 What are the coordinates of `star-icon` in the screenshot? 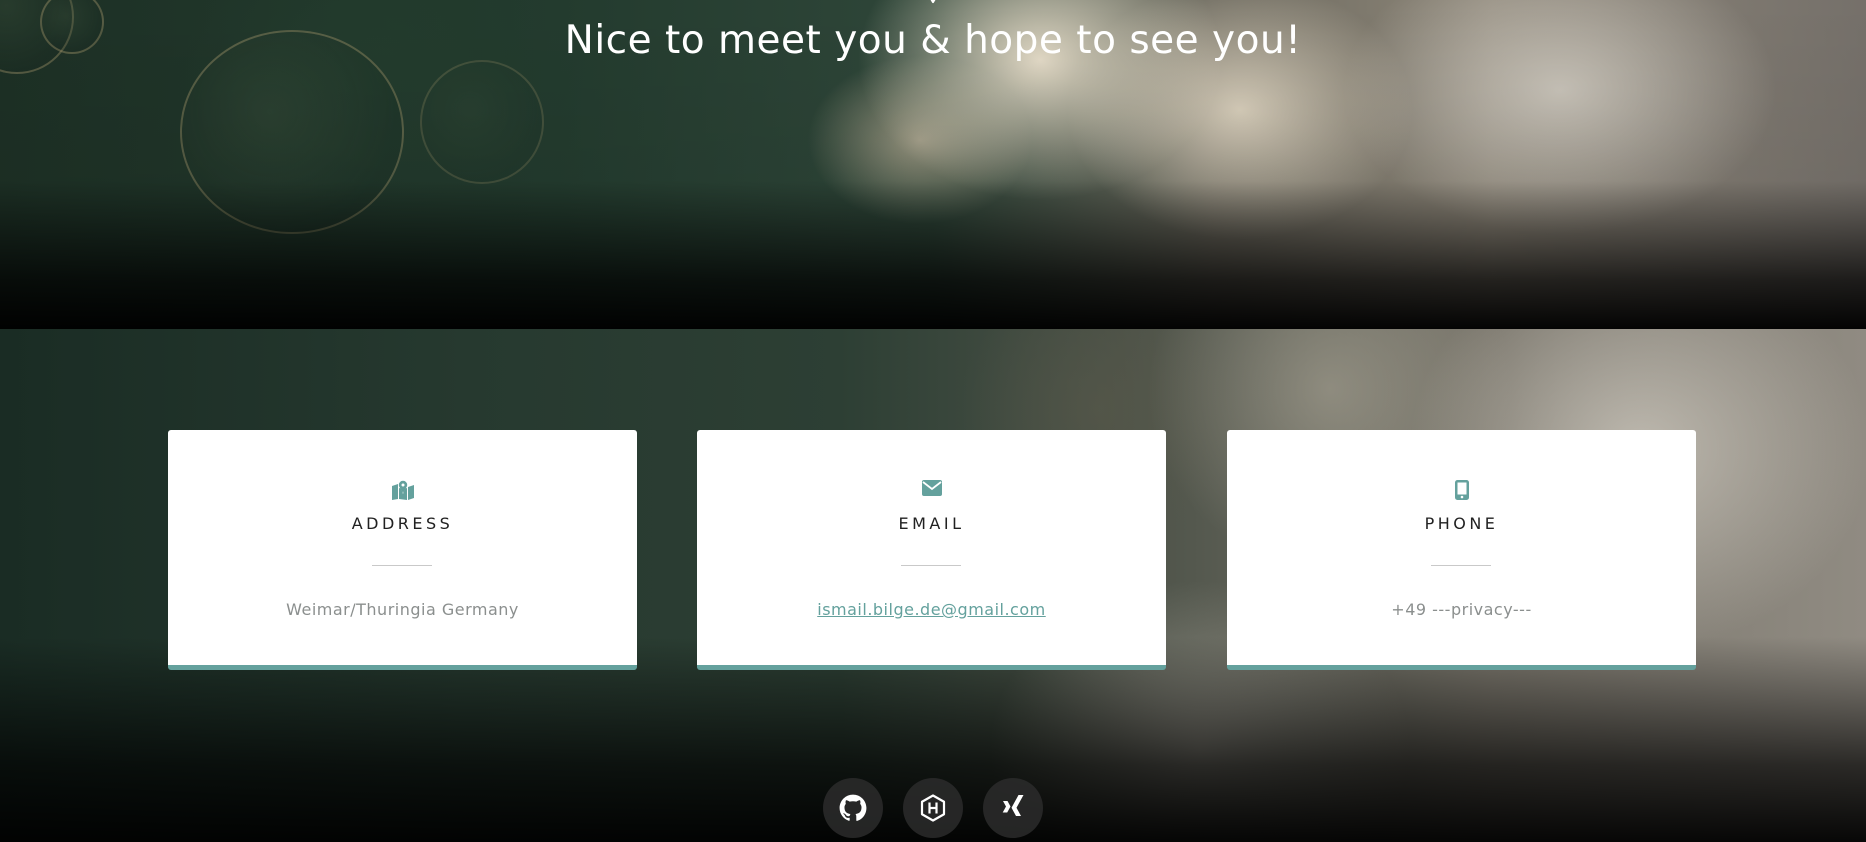 It's located at (933, 2).